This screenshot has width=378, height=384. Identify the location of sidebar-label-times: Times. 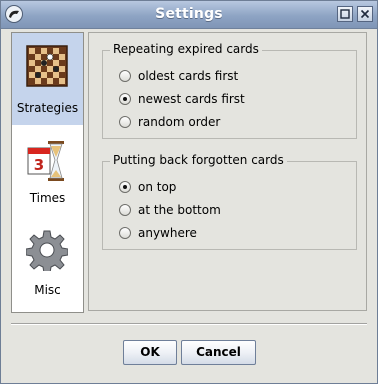
(47, 198).